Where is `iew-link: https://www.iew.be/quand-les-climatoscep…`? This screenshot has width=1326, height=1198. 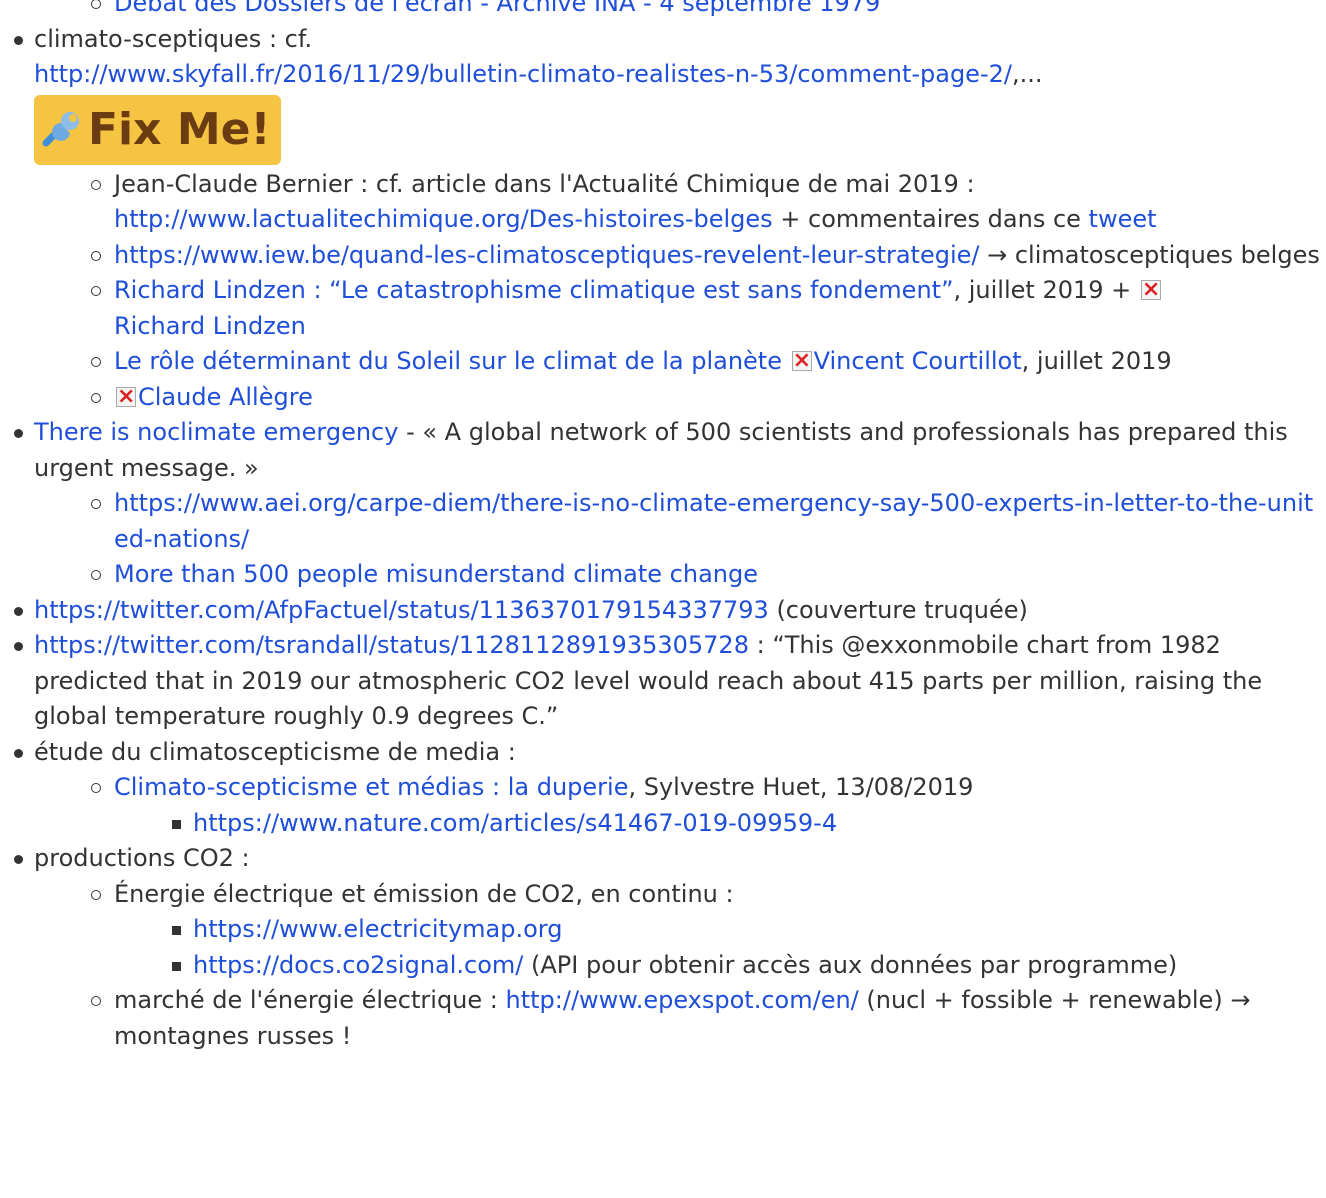 iew-link: https://www.iew.be/quand-les-climatoscep… is located at coordinates (546, 255).